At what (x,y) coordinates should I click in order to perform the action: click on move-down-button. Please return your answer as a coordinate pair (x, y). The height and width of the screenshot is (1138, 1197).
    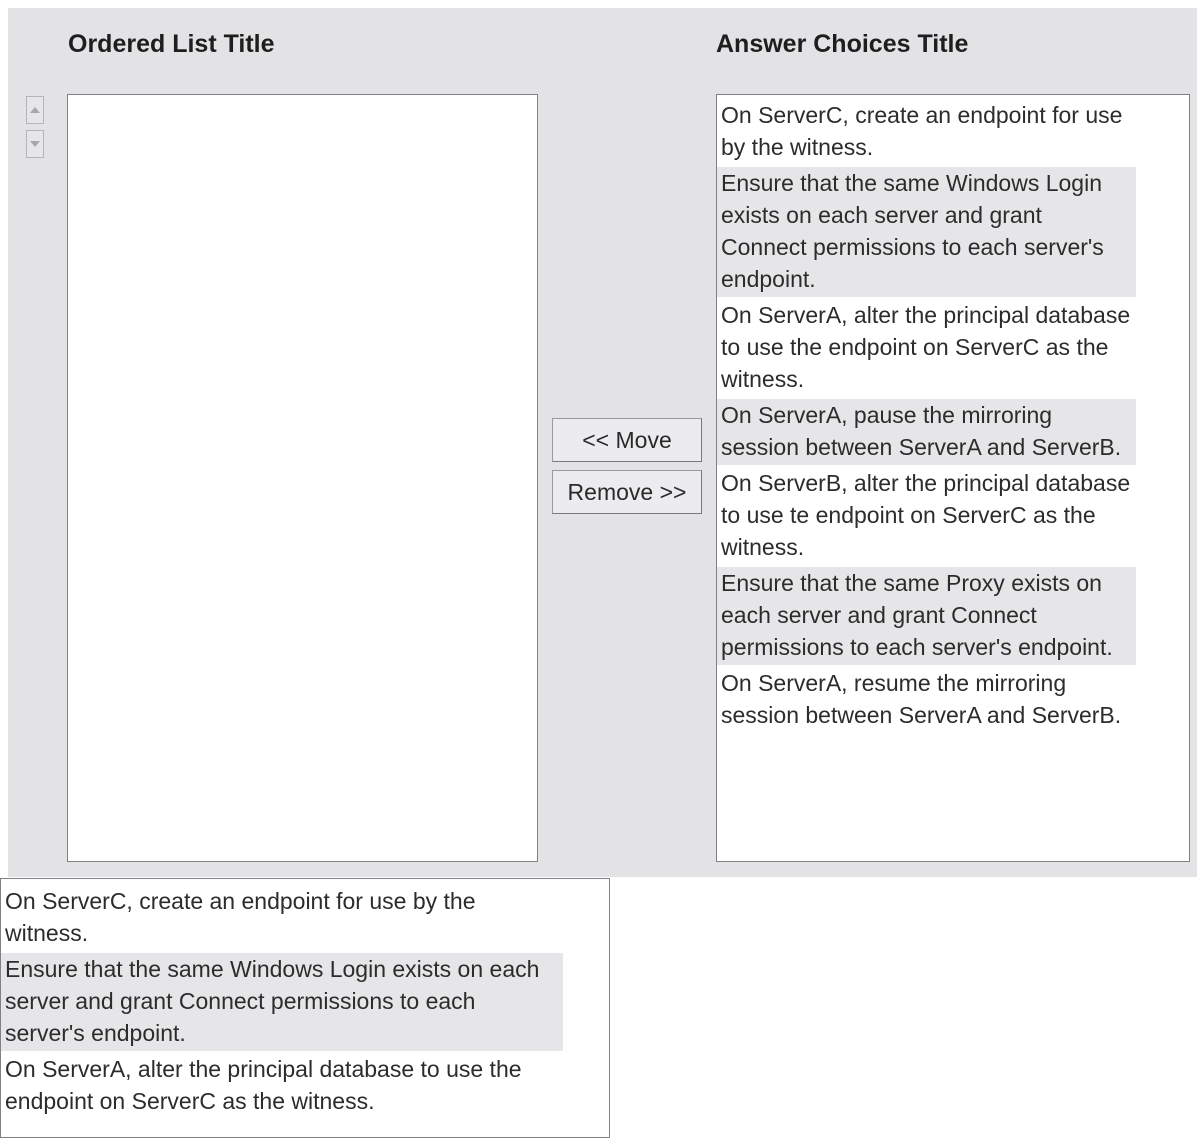
    Looking at the image, I should click on (35, 144).